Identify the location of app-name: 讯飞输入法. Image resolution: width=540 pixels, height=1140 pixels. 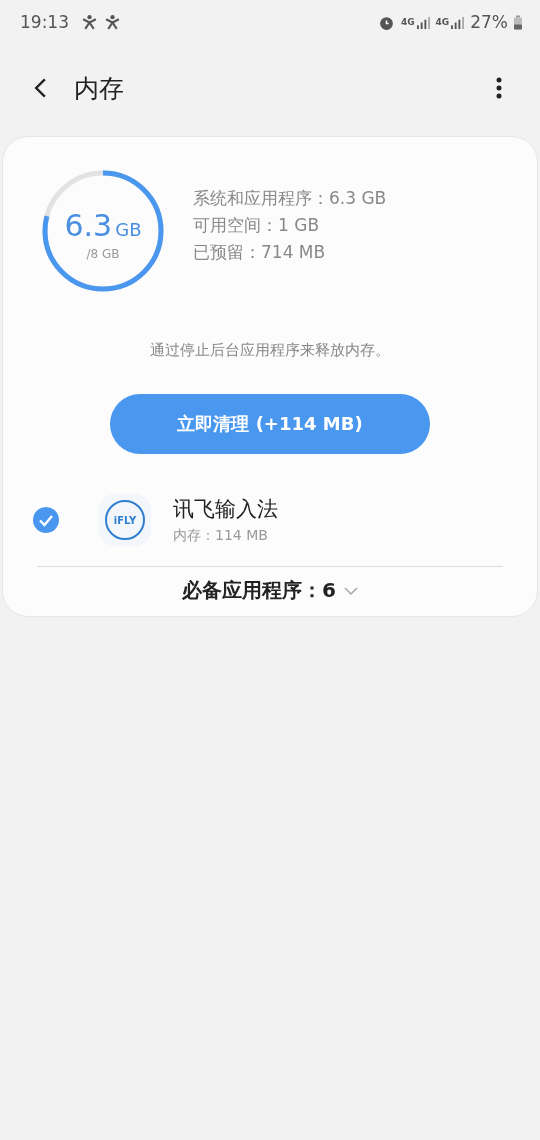
(225, 509).